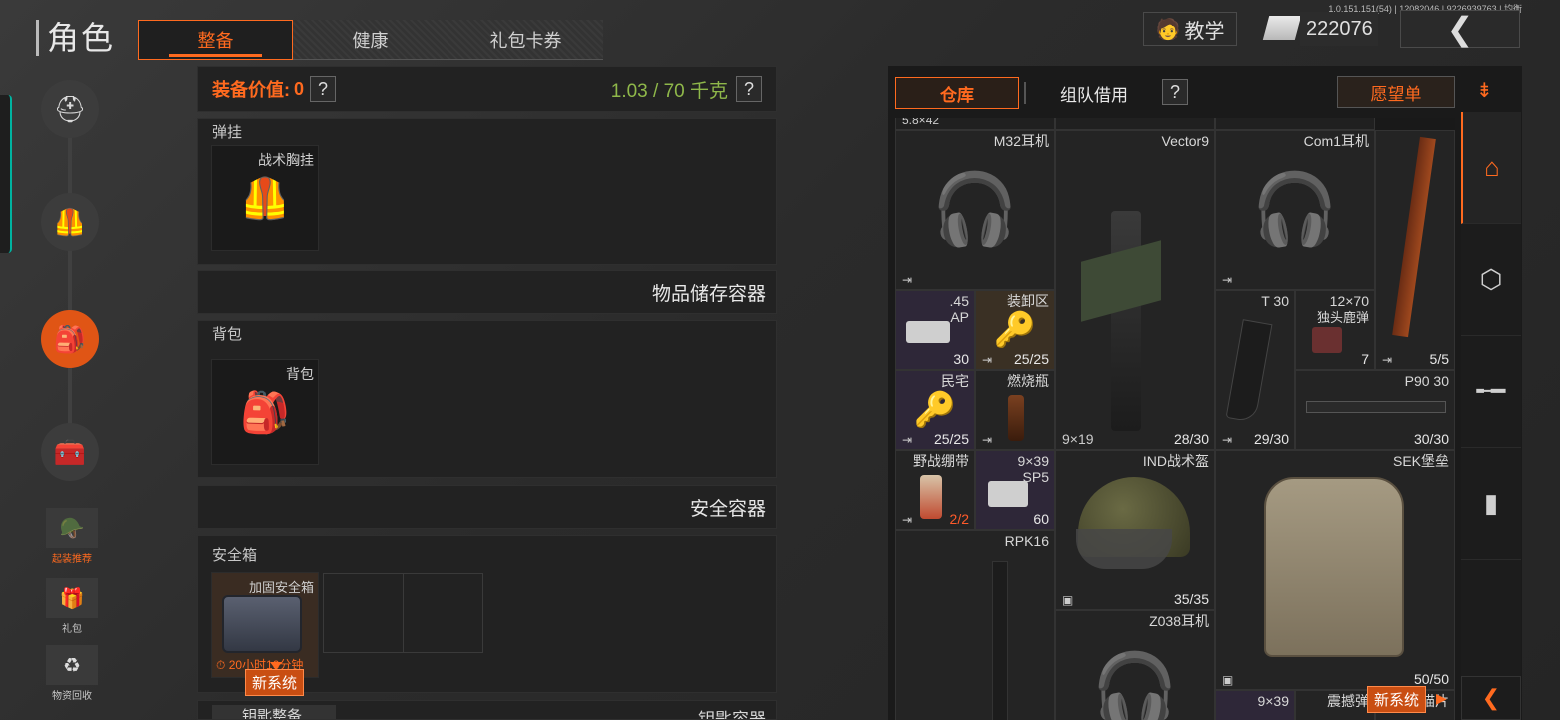  I want to click on category-sidebar: ⌂ ⬡ ╾━ ▮ ❮, so click(1491, 416).